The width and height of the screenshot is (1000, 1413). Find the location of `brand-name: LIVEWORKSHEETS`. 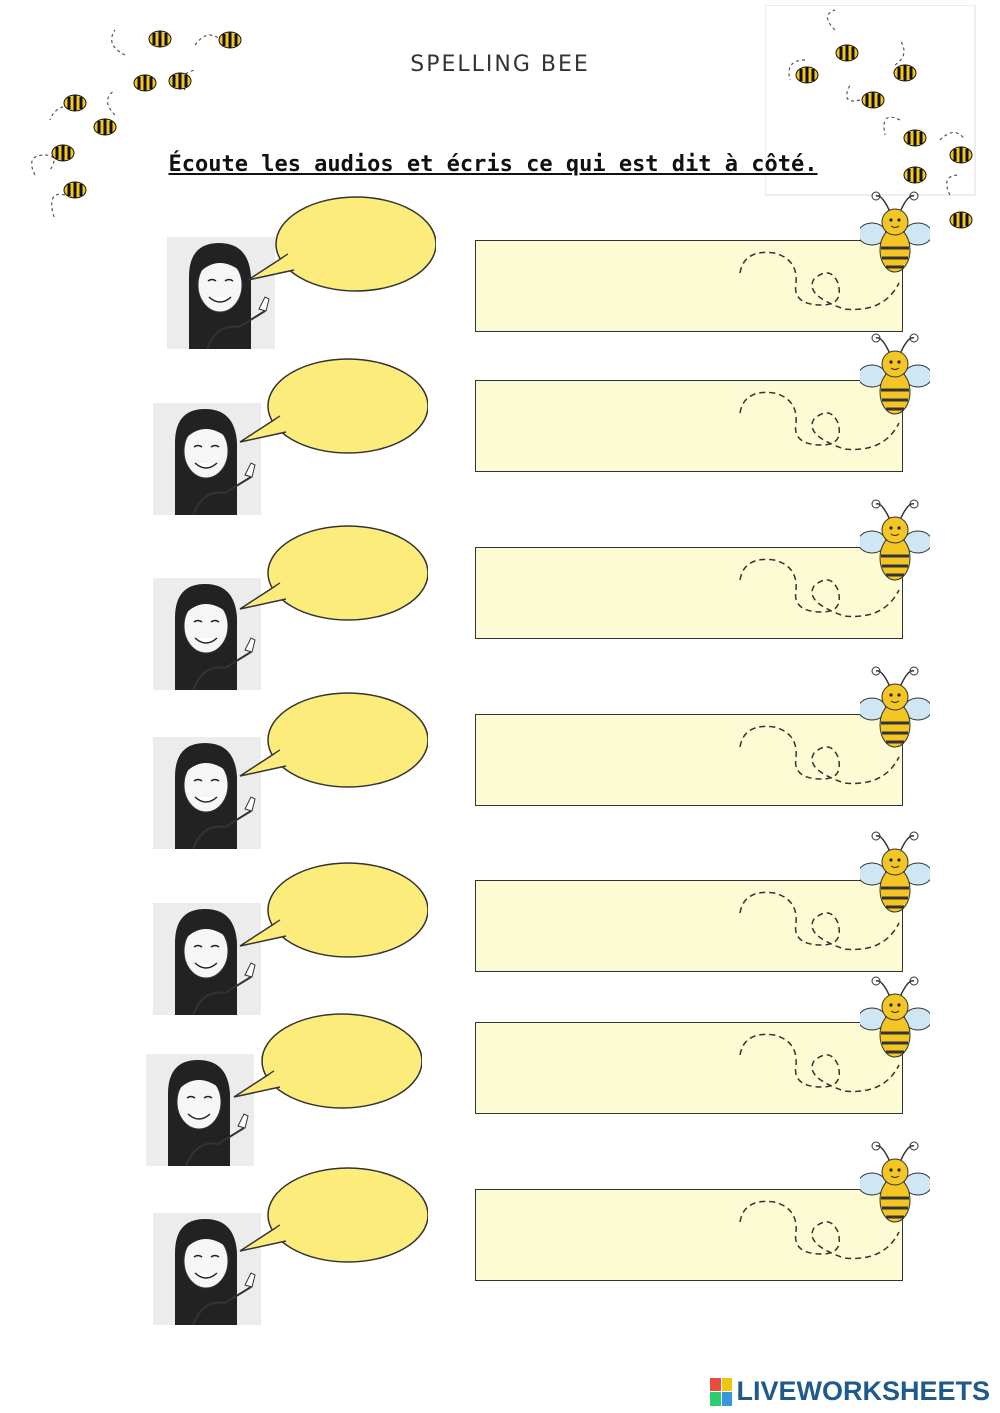

brand-name: LIVEWORKSHEETS is located at coordinates (863, 1391).